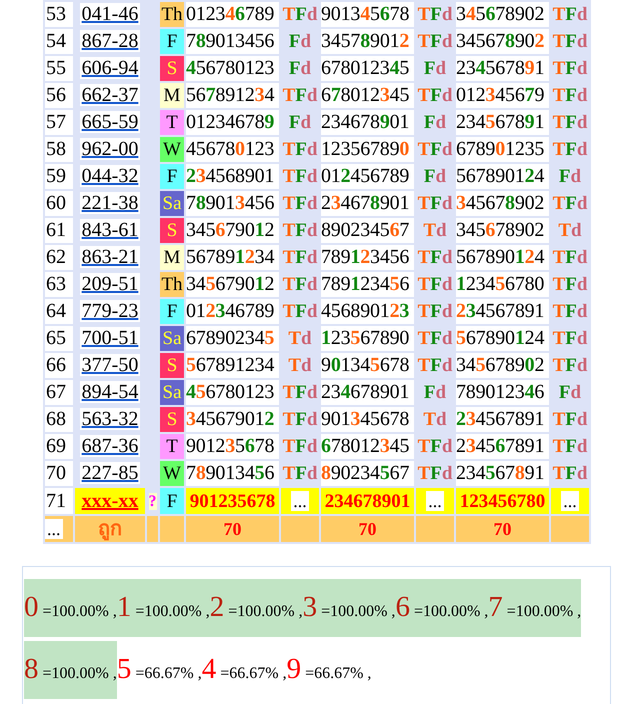 The height and width of the screenshot is (704, 627). What do you see at coordinates (152, 501) in the screenshot?
I see `question-mark: ?` at bounding box center [152, 501].